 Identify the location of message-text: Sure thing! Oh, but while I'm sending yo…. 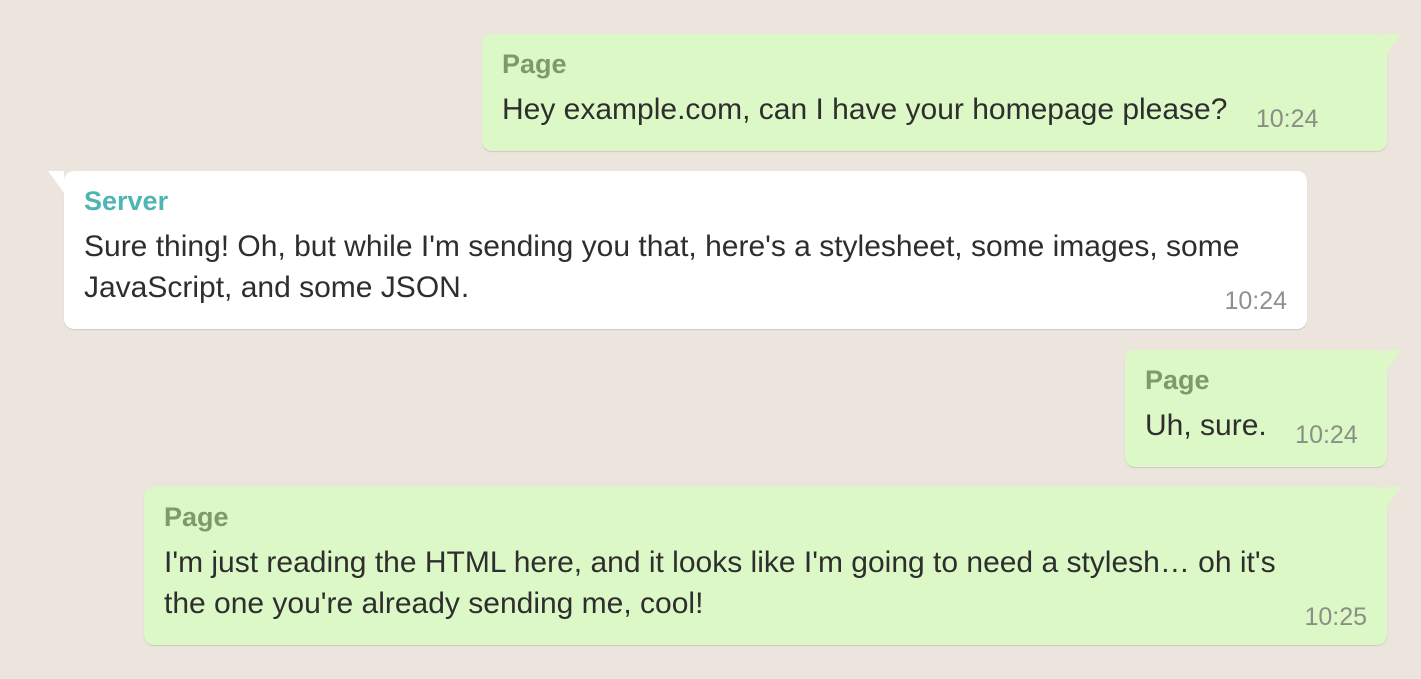
(662, 267).